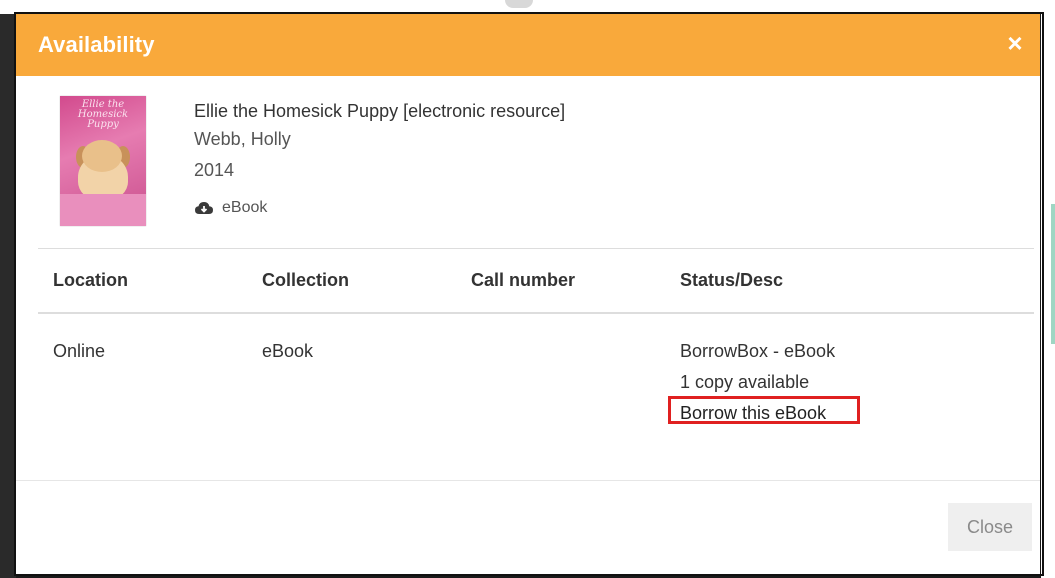  I want to click on borrow-ebook-label: Borrow this eBook, so click(753, 413).